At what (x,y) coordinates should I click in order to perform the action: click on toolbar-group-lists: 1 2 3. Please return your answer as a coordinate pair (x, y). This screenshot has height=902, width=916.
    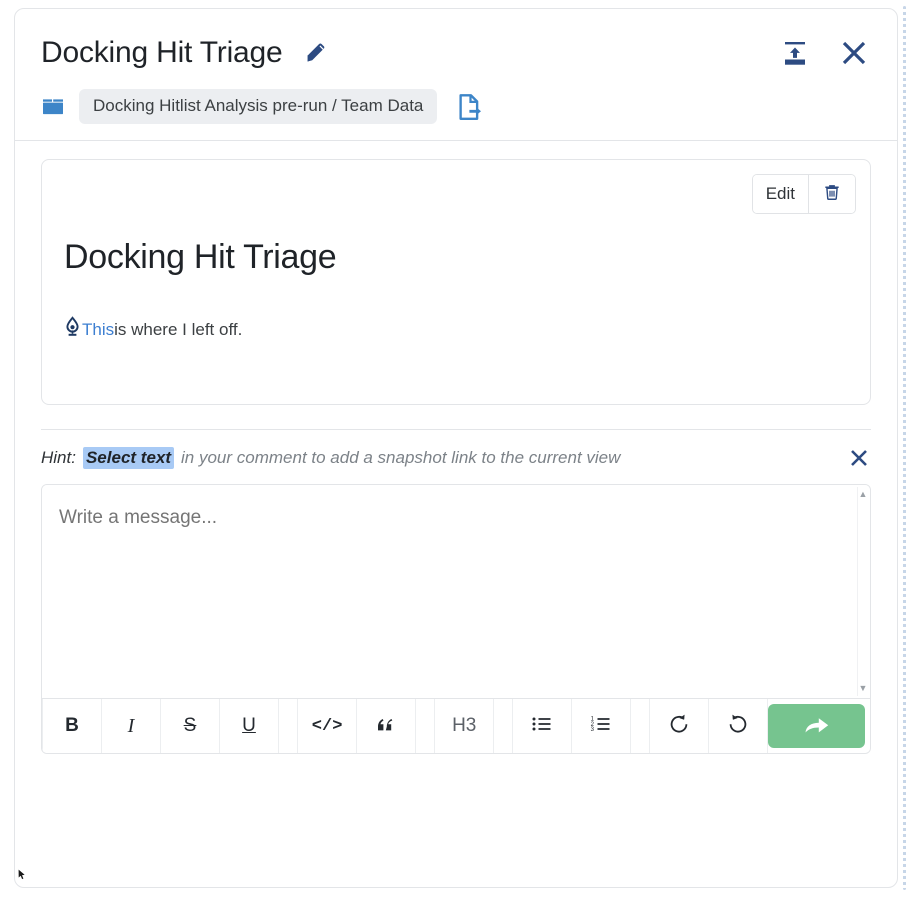
    Looking at the image, I should click on (572, 726).